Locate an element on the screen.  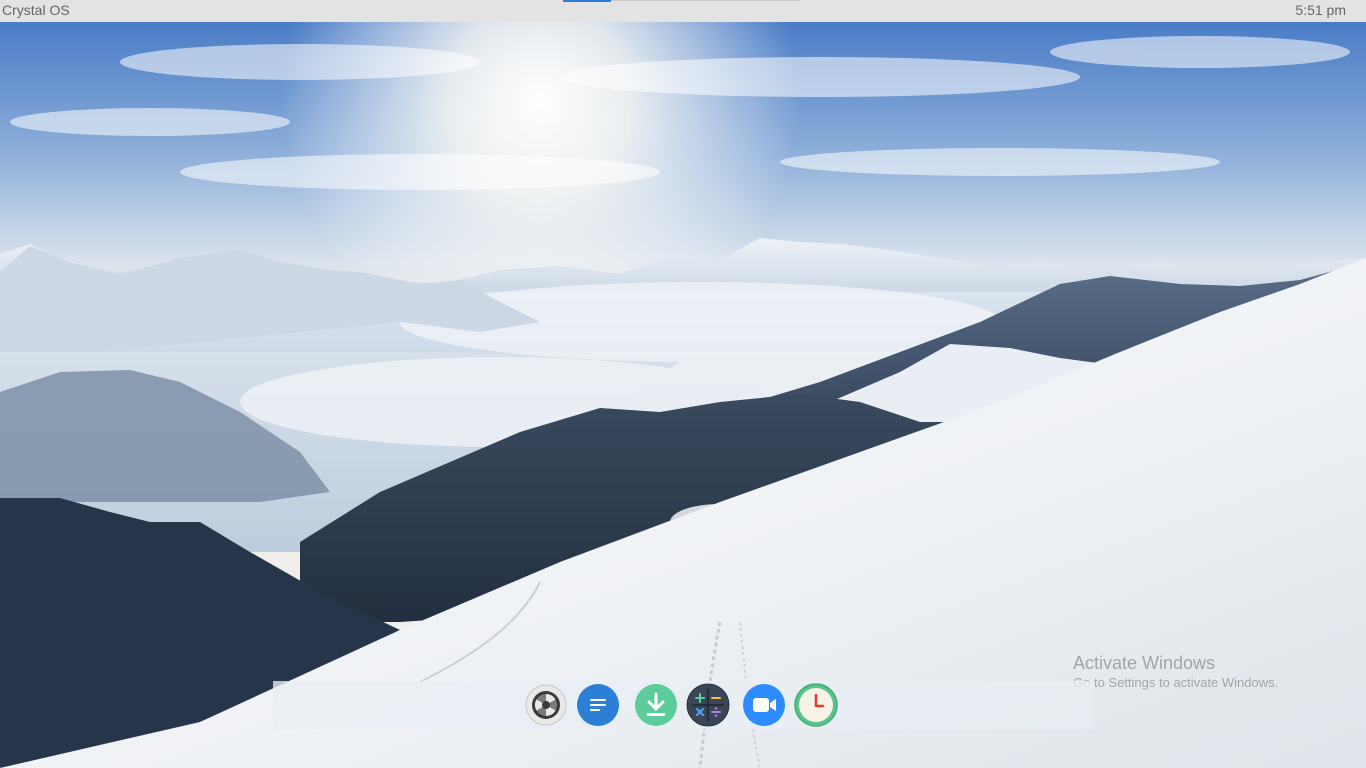
calculator-icon is located at coordinates (708, 705).